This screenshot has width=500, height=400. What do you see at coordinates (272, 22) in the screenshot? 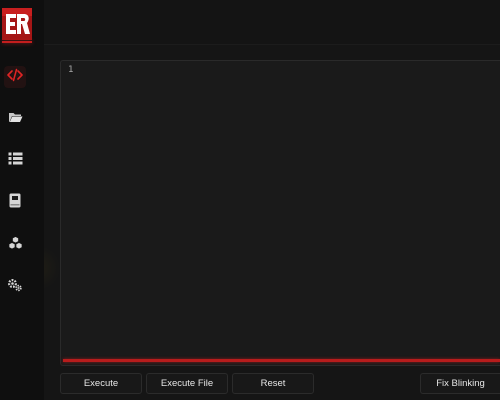
I see `title-bar` at bounding box center [272, 22].